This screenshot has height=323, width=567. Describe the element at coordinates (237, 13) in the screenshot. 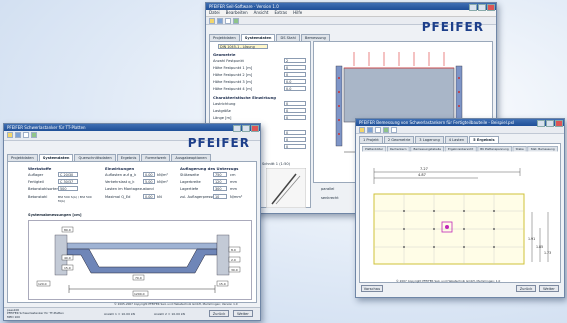

I see `menu-item: Bearbeiten` at that location.